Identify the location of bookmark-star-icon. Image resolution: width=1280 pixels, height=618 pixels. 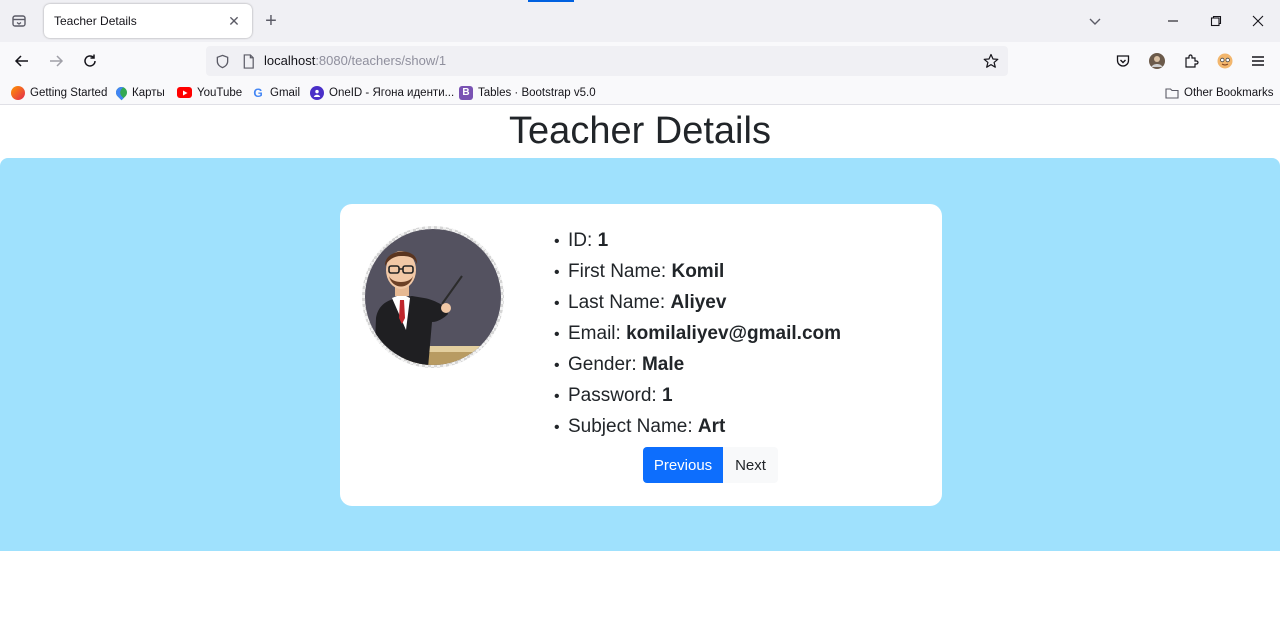
(991, 61).